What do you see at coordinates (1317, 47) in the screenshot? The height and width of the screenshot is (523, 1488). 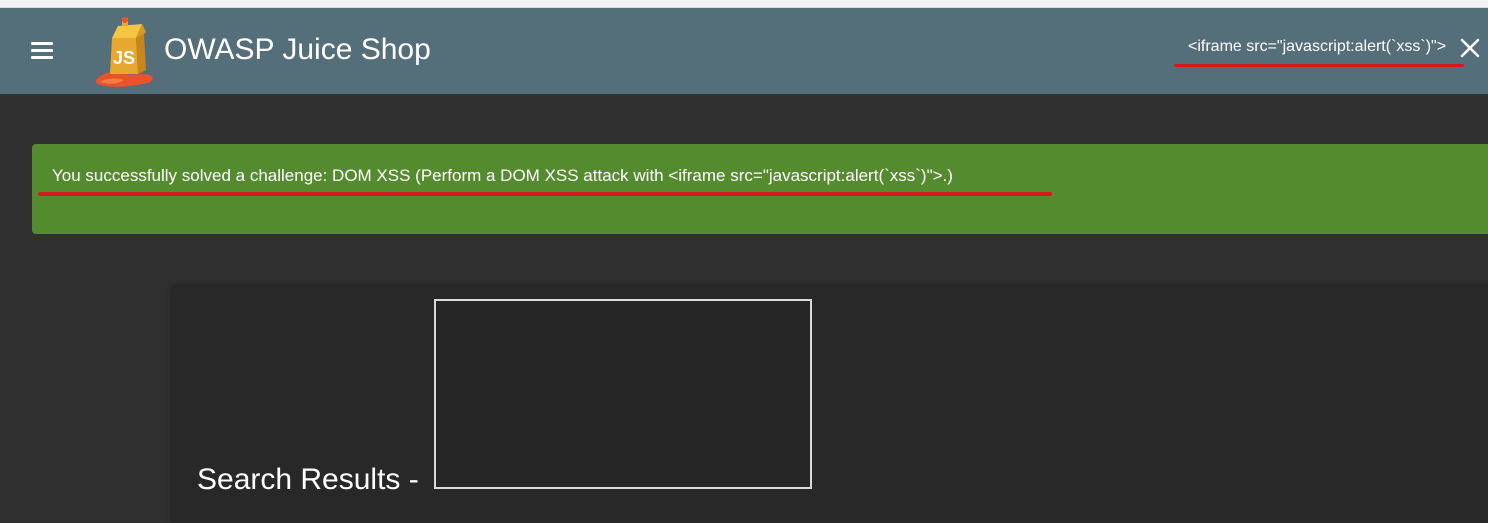 I see `search-input: <iframe src="javascript:alert(`xss`)">` at bounding box center [1317, 47].